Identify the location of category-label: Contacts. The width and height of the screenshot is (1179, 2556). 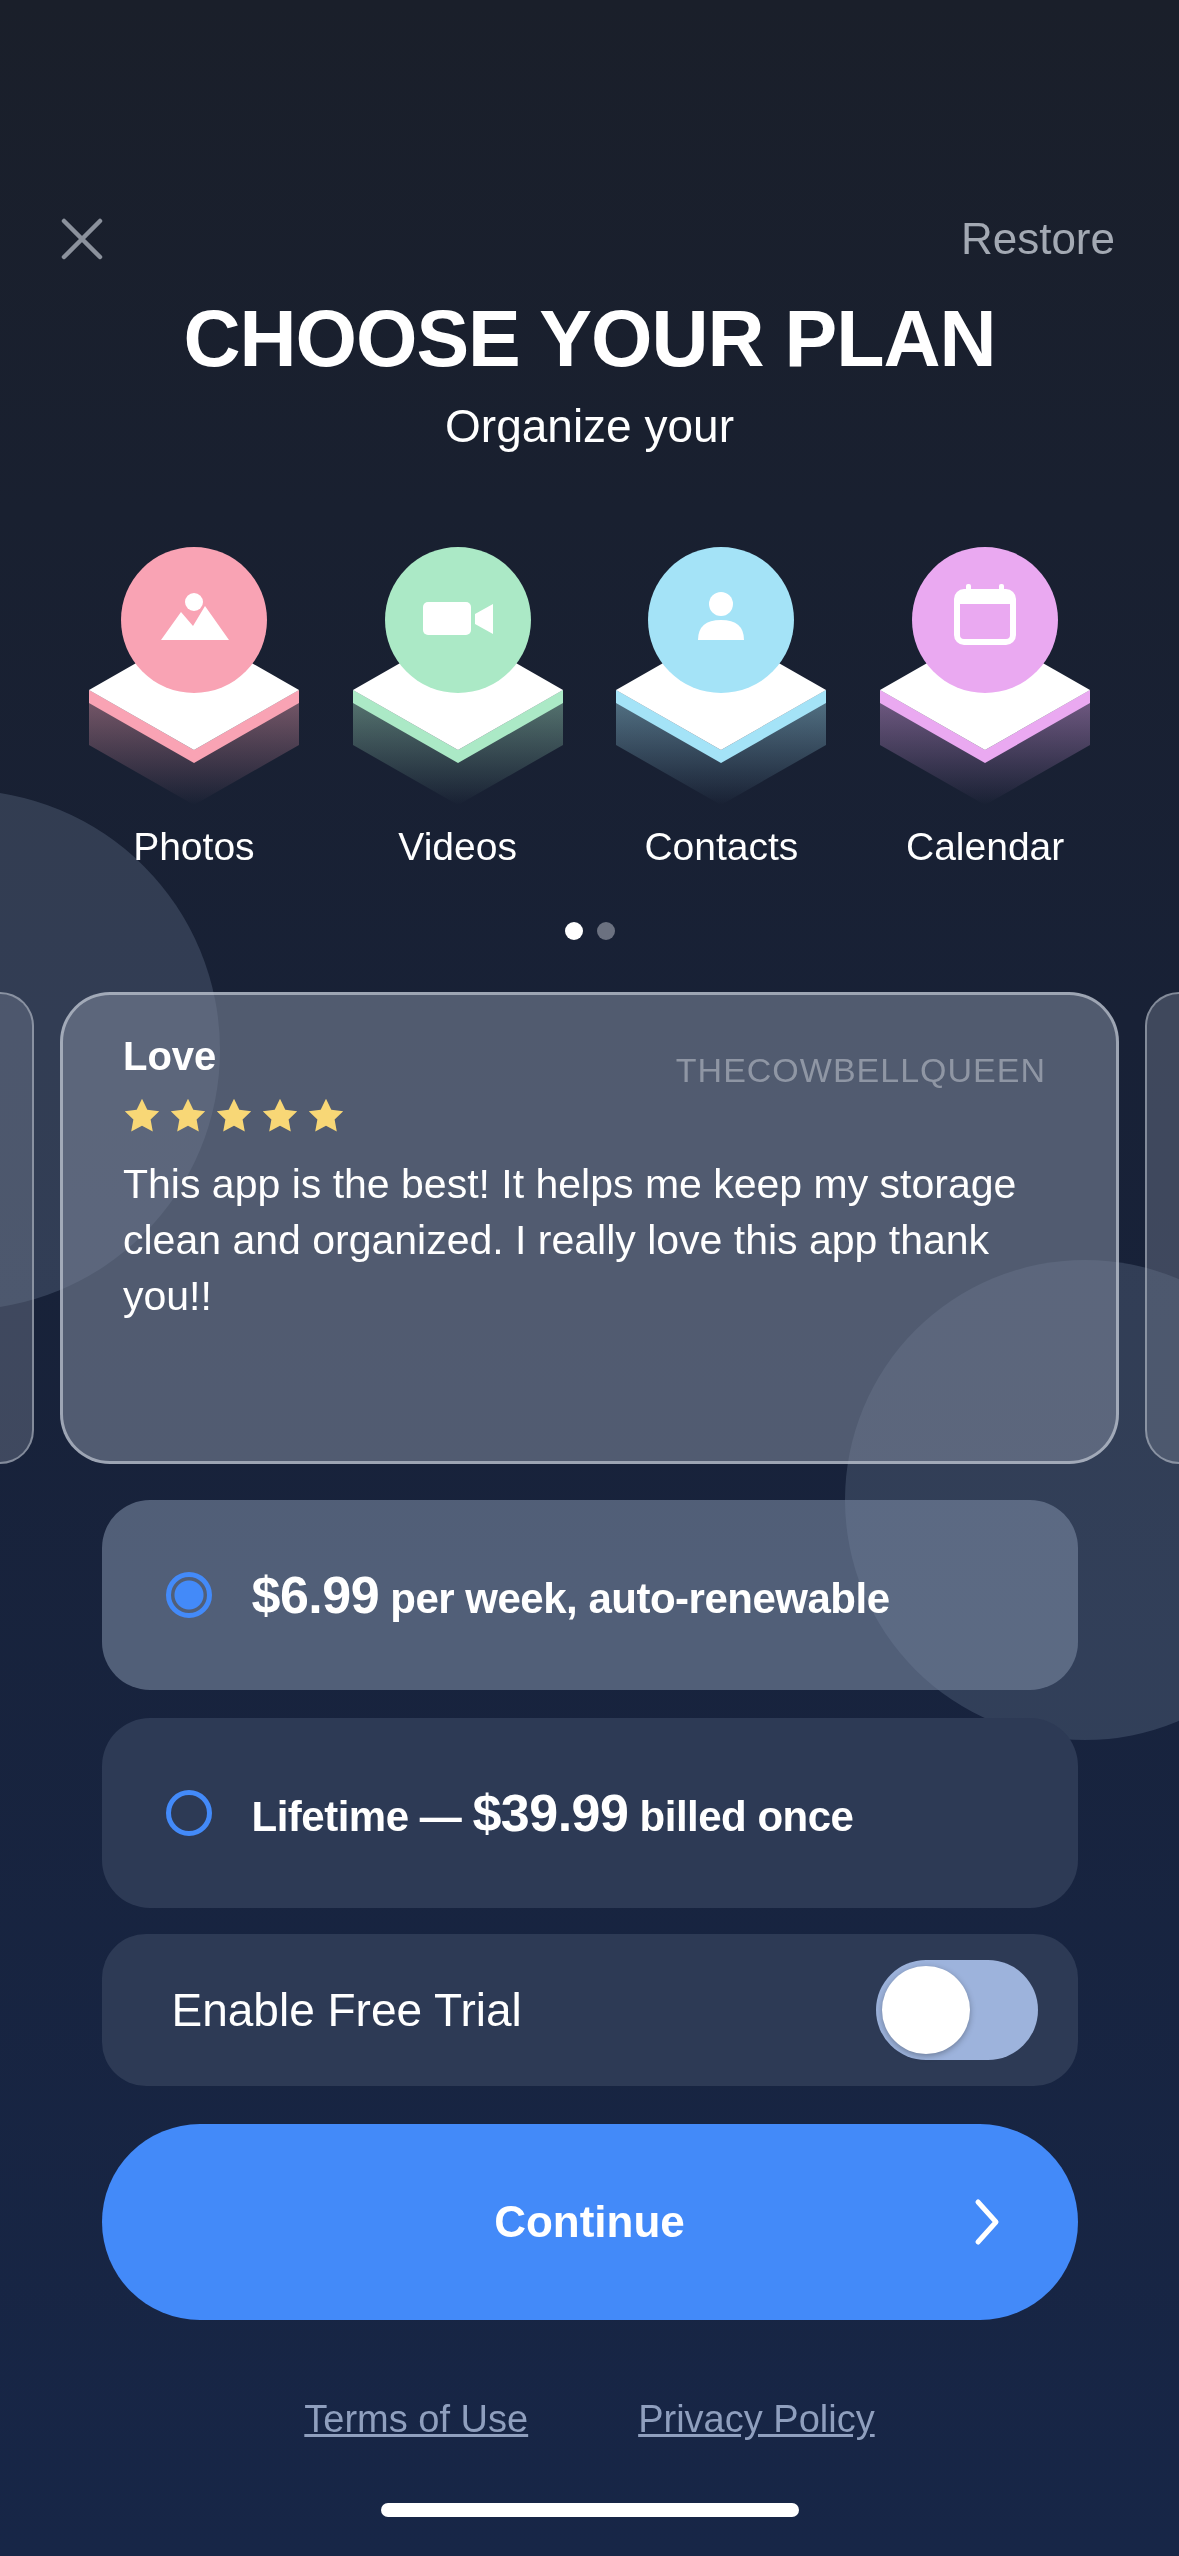
(721, 847).